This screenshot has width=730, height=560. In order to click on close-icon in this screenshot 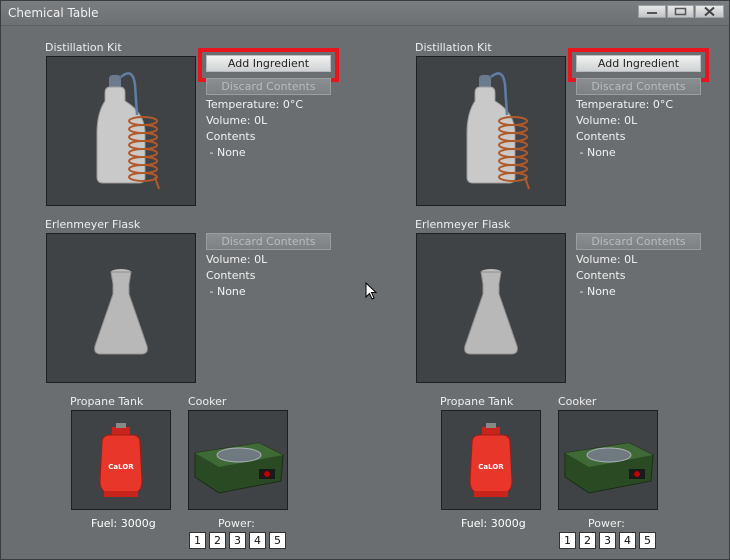, I will do `click(709, 11)`.